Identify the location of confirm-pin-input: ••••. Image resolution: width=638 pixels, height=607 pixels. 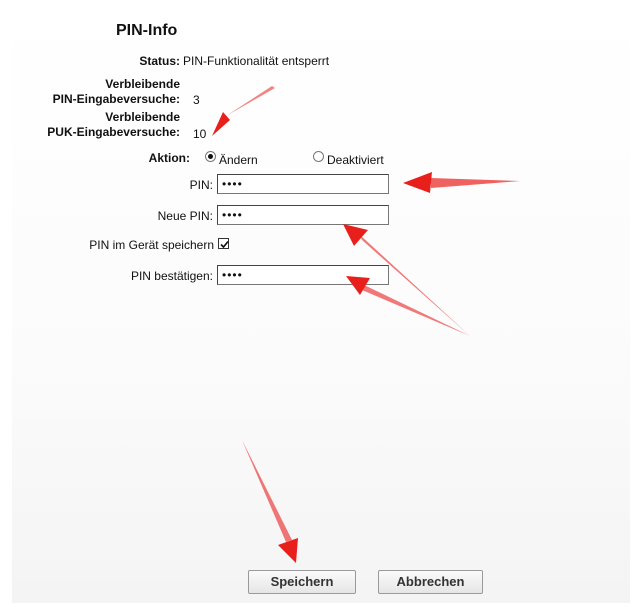
(303, 275).